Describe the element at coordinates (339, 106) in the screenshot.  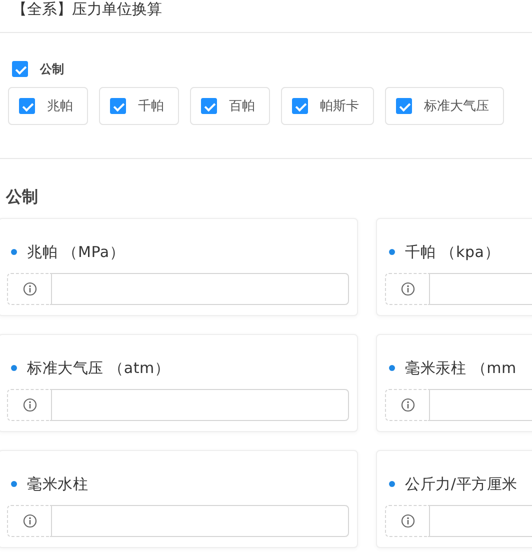
I see `chip-label: 帕斯卡` at that location.